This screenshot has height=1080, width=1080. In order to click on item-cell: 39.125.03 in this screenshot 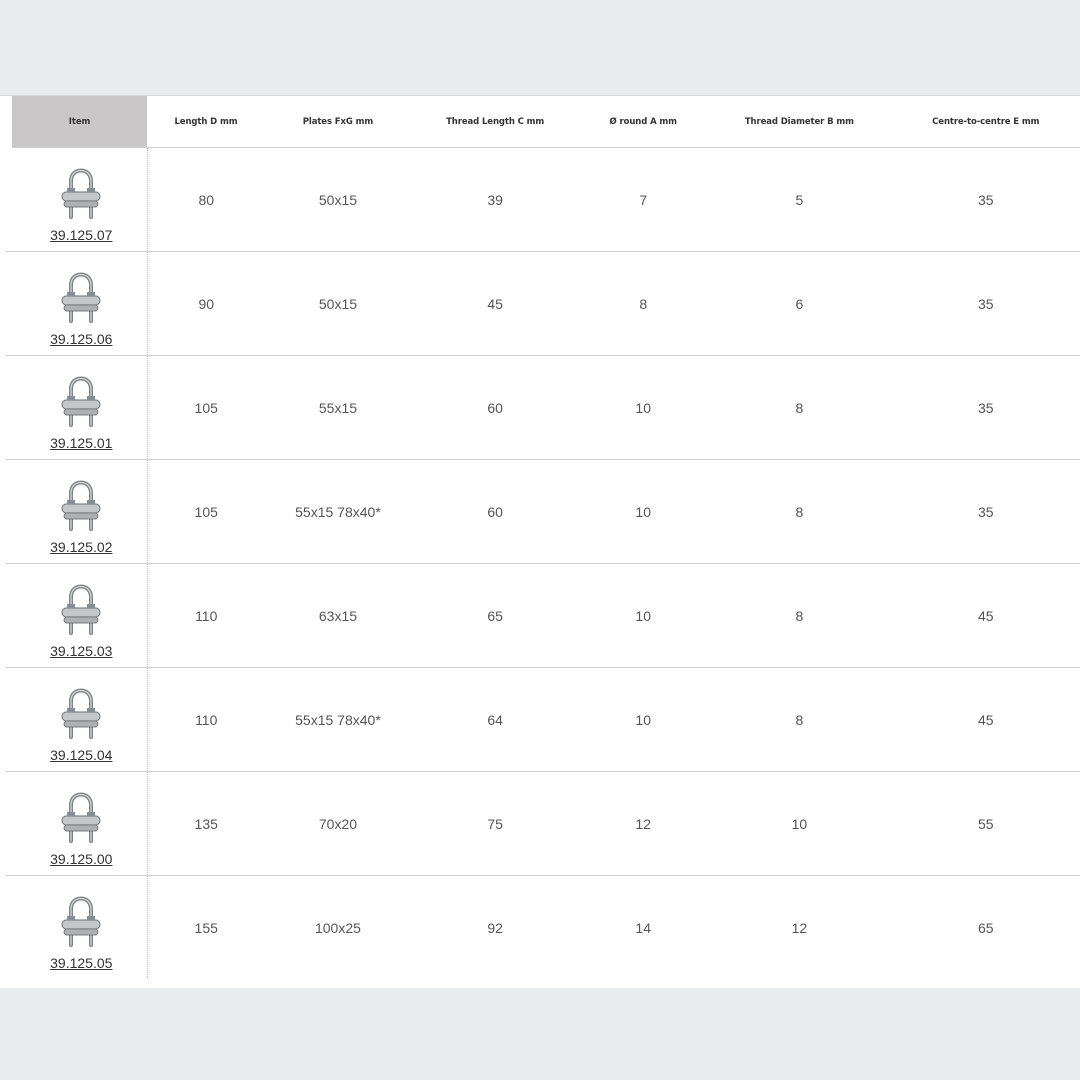, I will do `click(77, 615)`.